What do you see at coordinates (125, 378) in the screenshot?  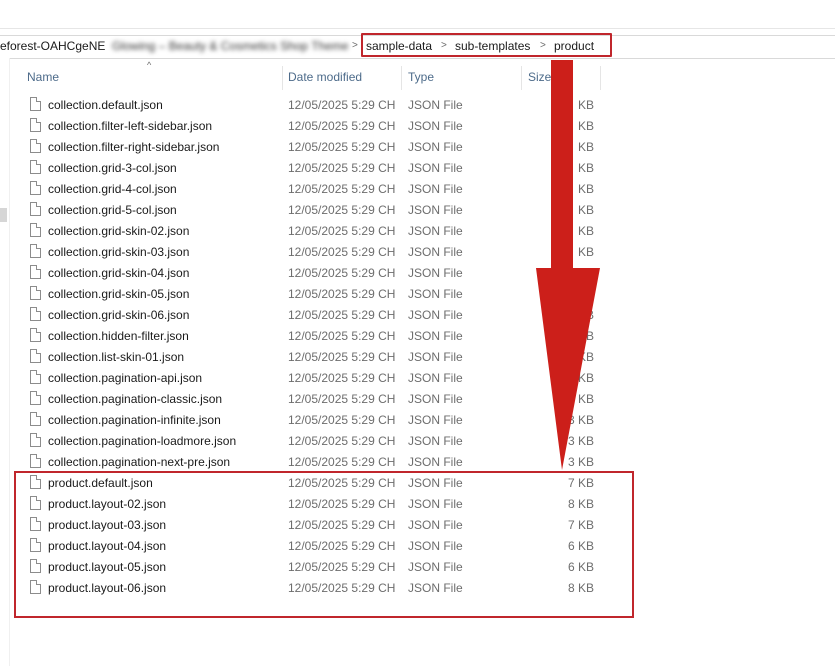 I see `file-name: collection.pagination-api.json` at bounding box center [125, 378].